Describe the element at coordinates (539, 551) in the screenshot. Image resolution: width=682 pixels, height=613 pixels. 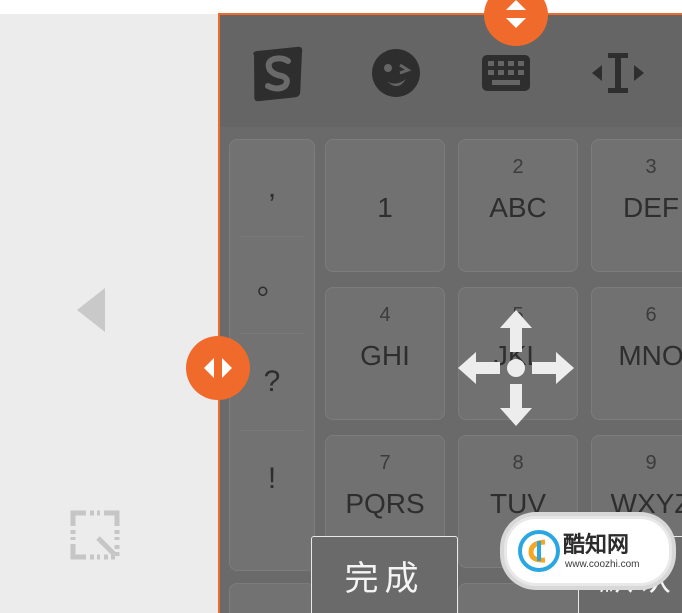
I see `watermark-logo-icon` at that location.